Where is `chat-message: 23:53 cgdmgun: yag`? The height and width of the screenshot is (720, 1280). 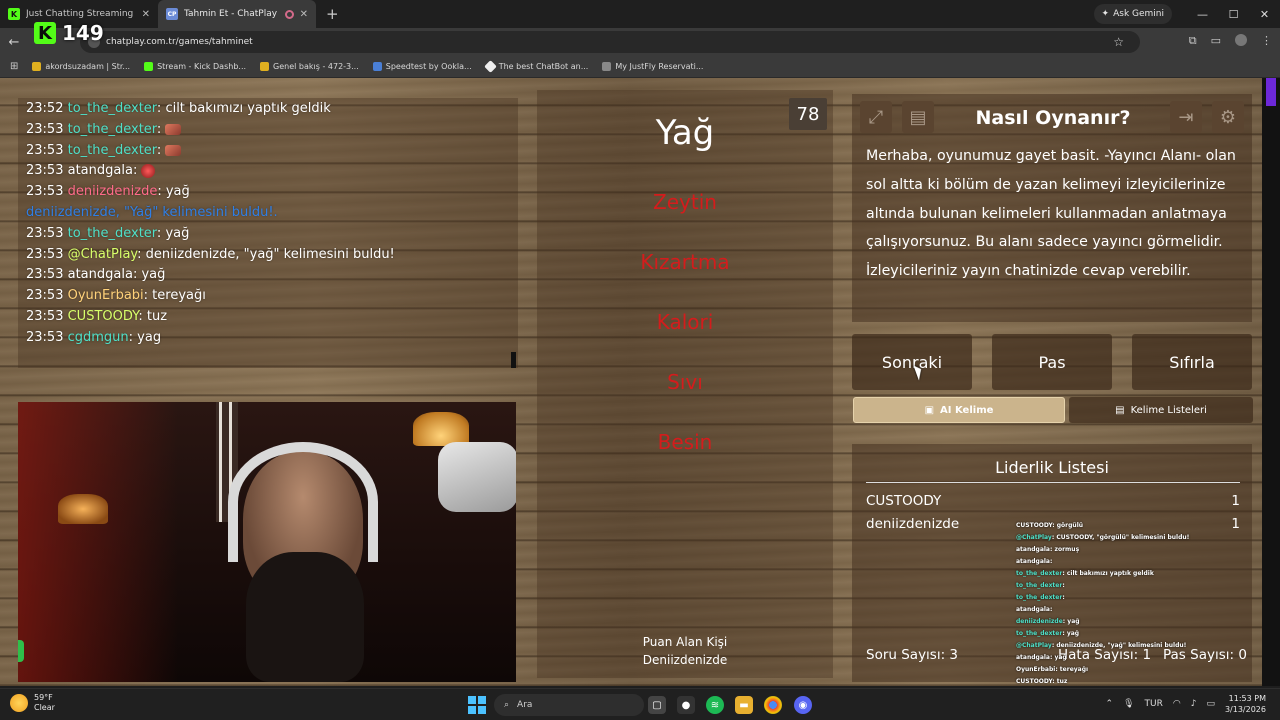 chat-message: 23:53 cgdmgun: yag is located at coordinates (94, 337).